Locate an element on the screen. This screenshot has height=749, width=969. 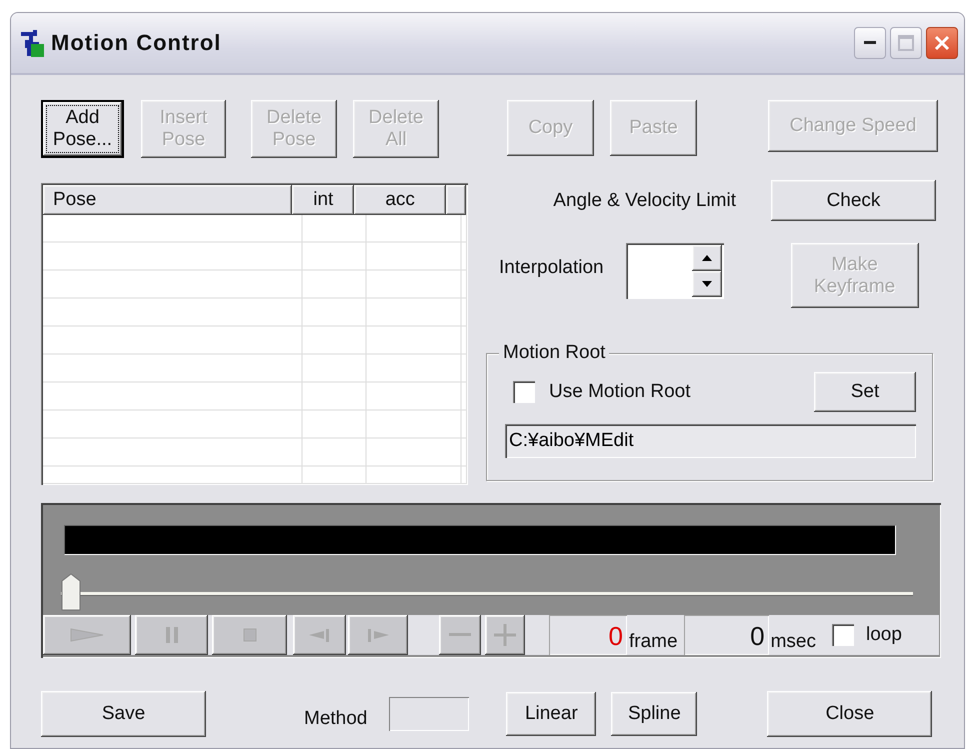
plus-icon is located at coordinates (505, 635).